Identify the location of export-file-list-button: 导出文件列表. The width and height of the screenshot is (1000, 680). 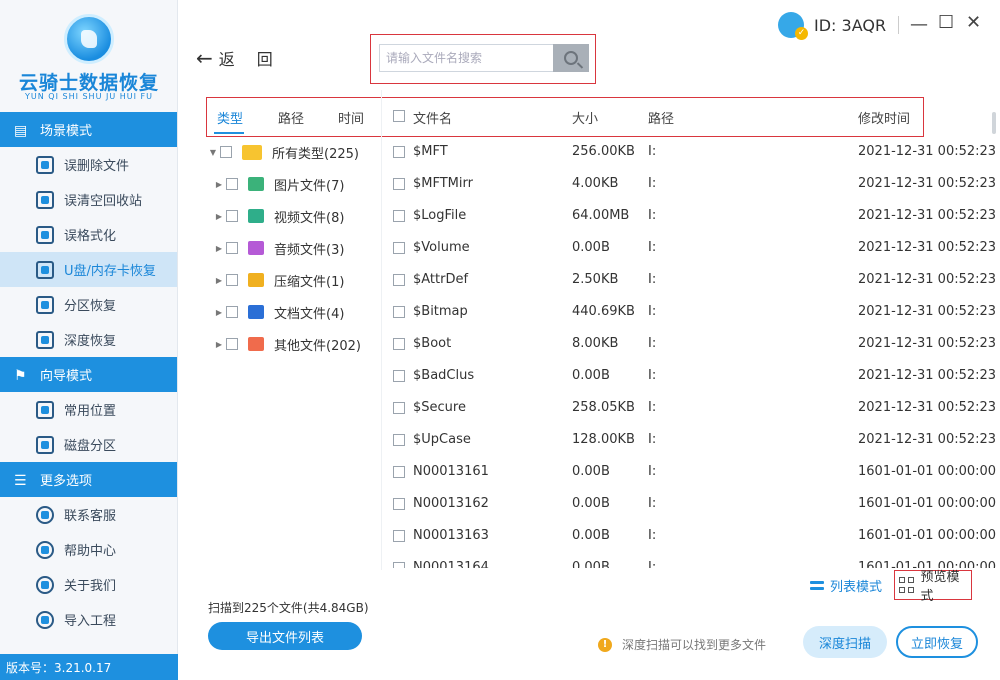
(285, 636).